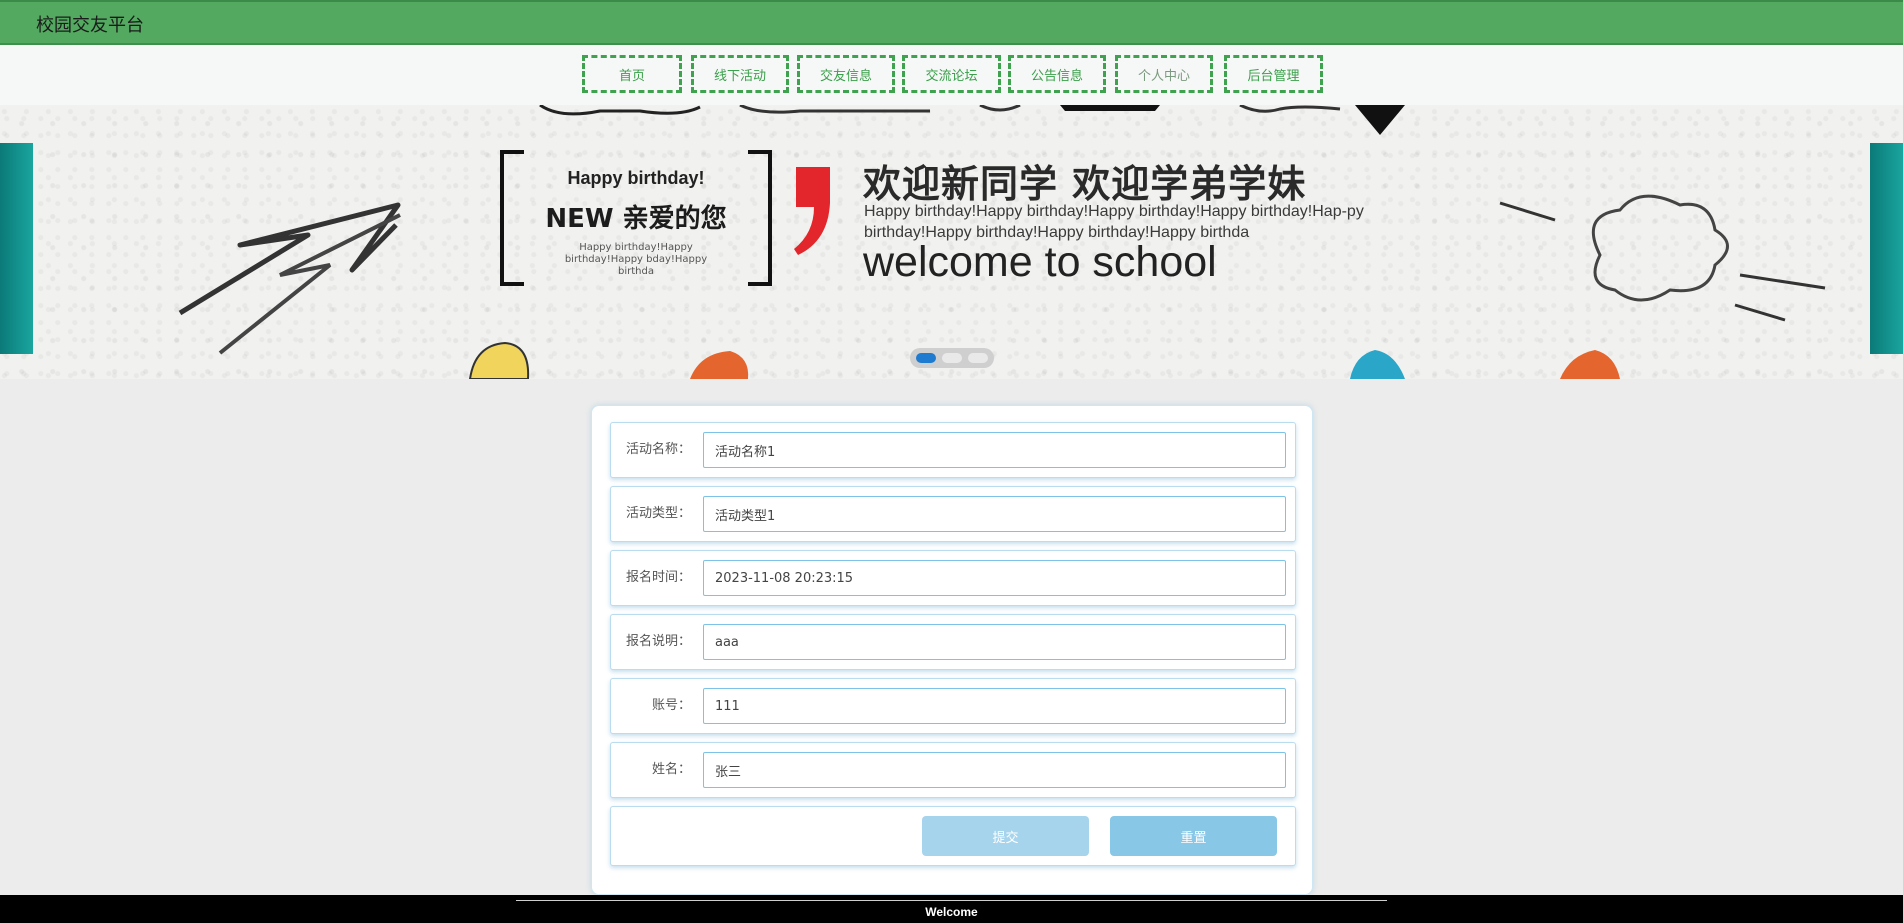 The width and height of the screenshot is (1903, 923). I want to click on form-row-signup-note: 报名说明：, so click(953, 642).